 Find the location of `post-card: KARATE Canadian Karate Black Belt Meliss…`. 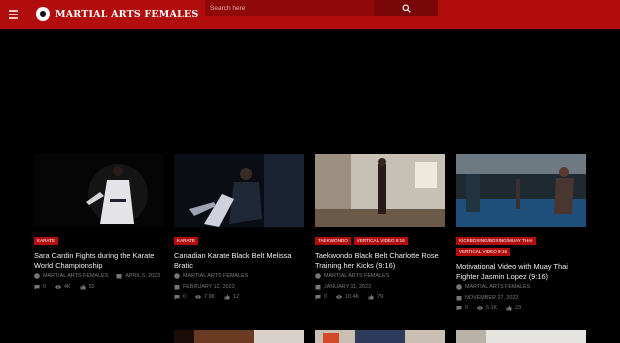

post-card: KARATE Canadian Karate Black Belt Meliss… is located at coordinates (239, 229).